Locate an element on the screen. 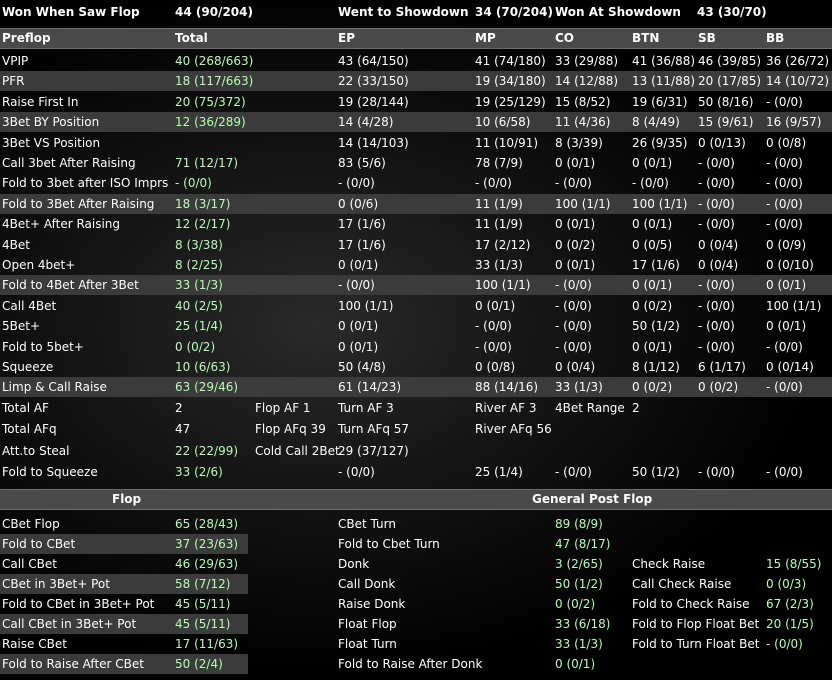 This screenshot has width=832, height=680. right-stat-value: - (0/0) is located at coordinates (784, 644).